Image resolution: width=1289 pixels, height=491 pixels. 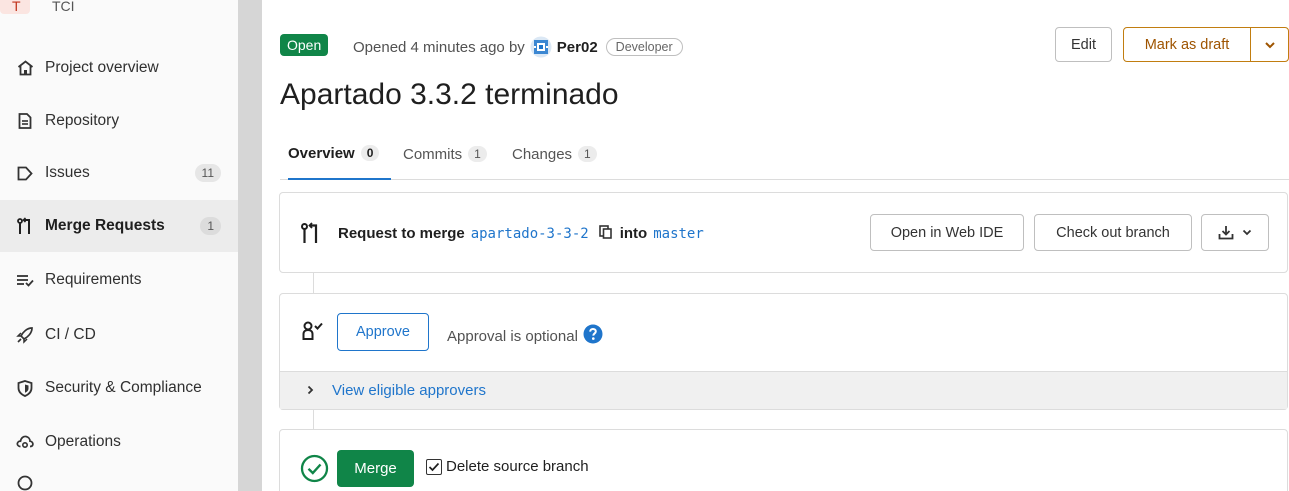 I want to click on sidebar-item-issues: Issues 11, so click(x=119, y=173).